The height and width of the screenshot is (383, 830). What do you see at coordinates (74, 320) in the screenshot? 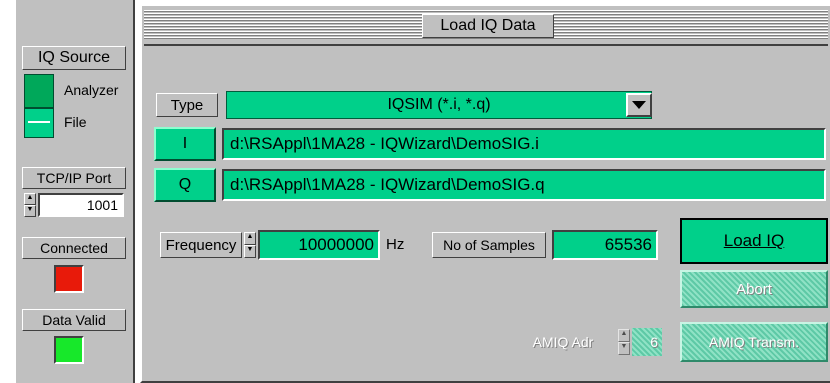
I see `data-valid-label: Data Valid` at bounding box center [74, 320].